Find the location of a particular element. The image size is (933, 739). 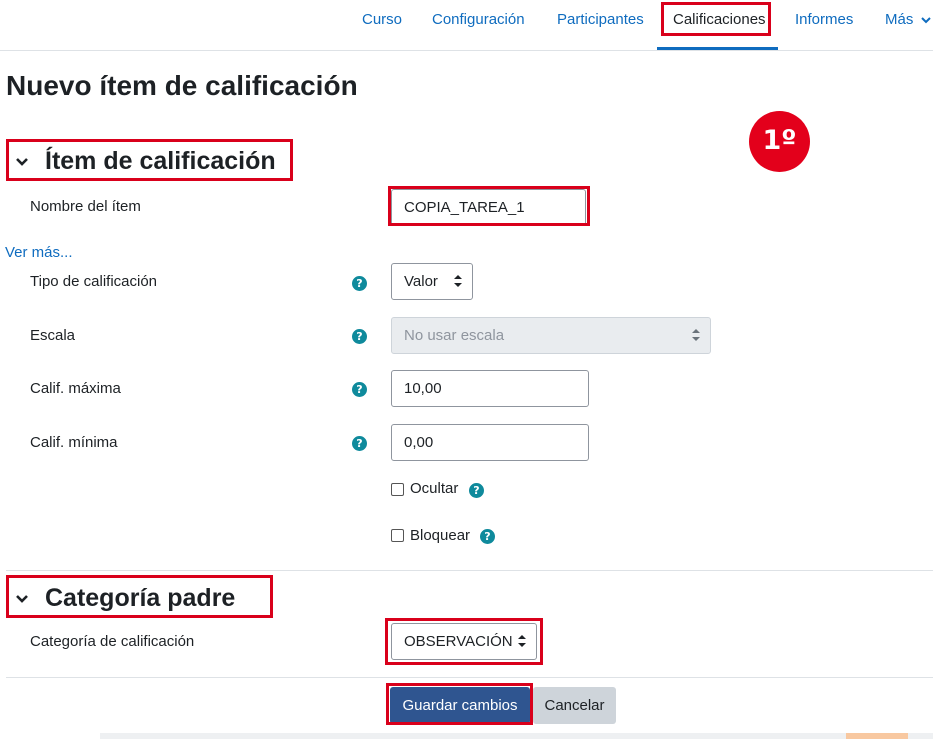

scale-select: No usar escala is located at coordinates (551, 335).